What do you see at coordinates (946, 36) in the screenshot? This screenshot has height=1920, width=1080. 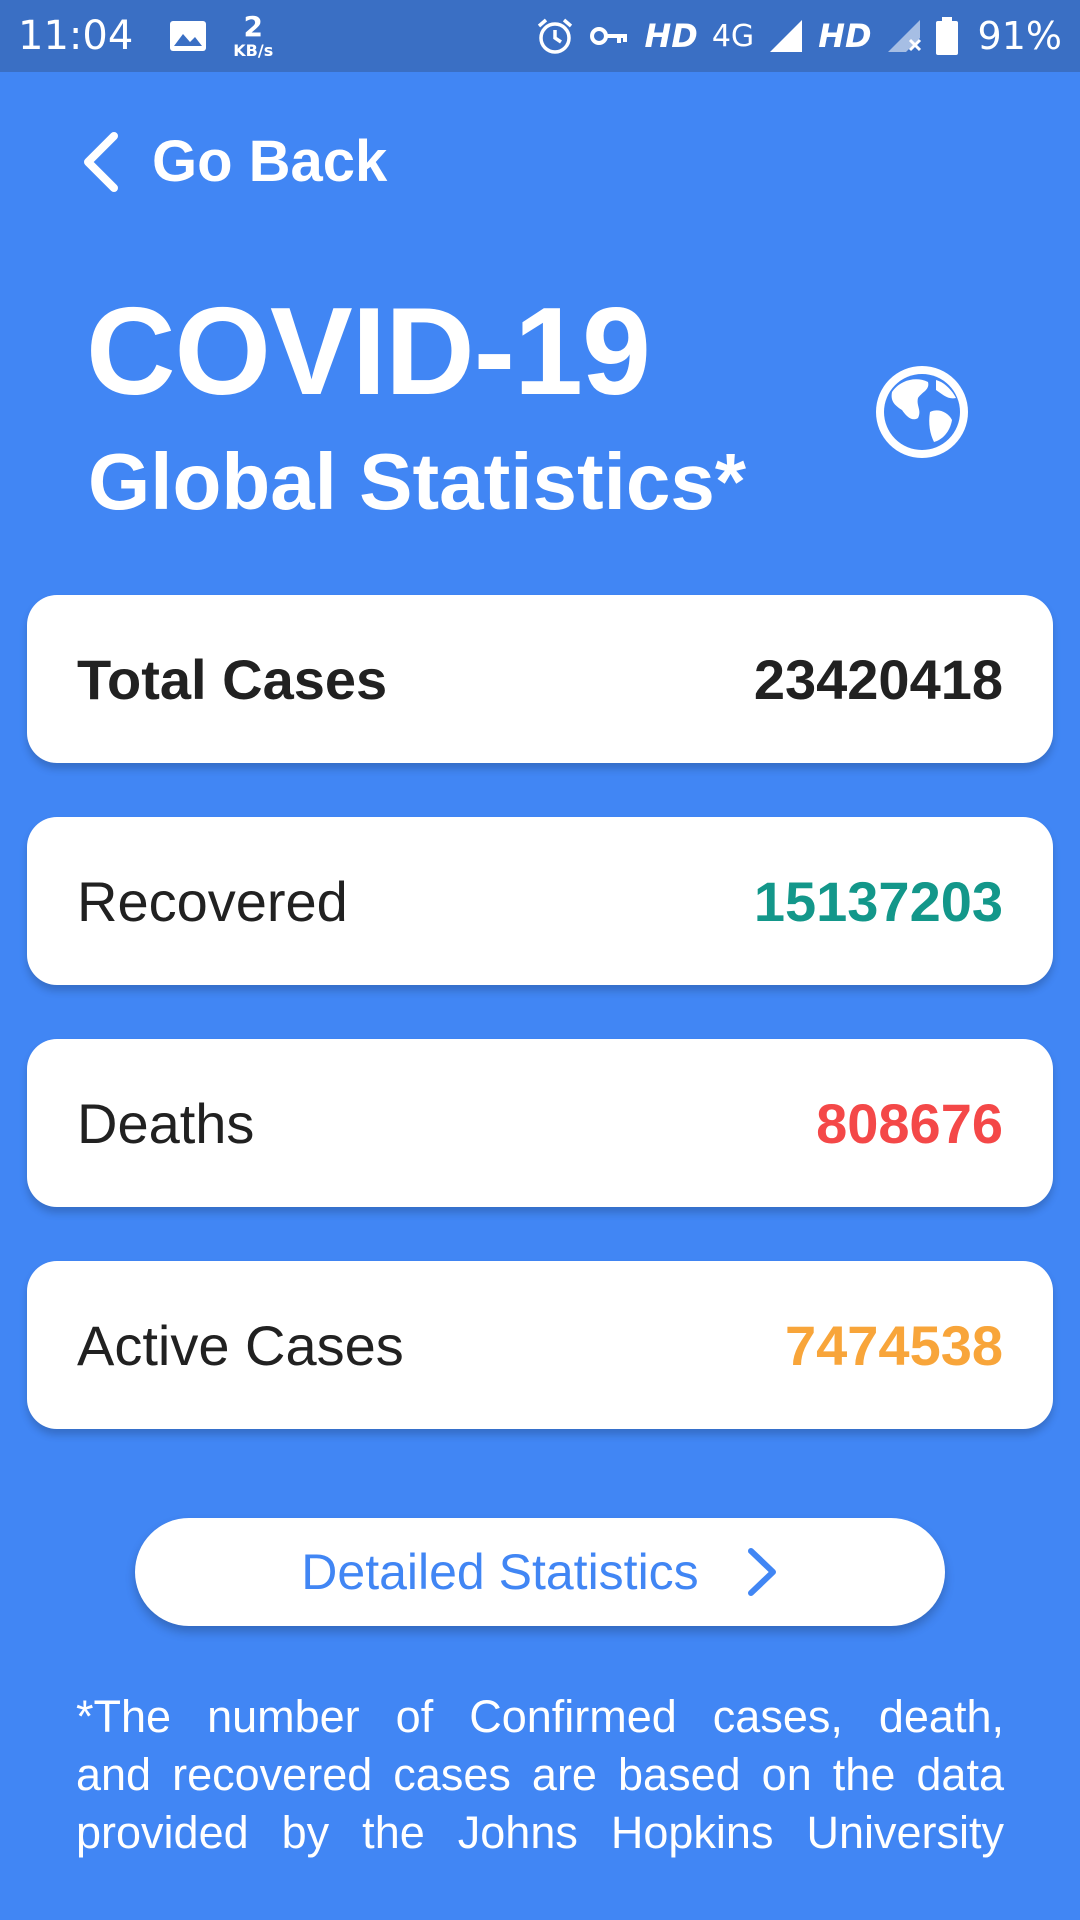 I see `battery-icon` at bounding box center [946, 36].